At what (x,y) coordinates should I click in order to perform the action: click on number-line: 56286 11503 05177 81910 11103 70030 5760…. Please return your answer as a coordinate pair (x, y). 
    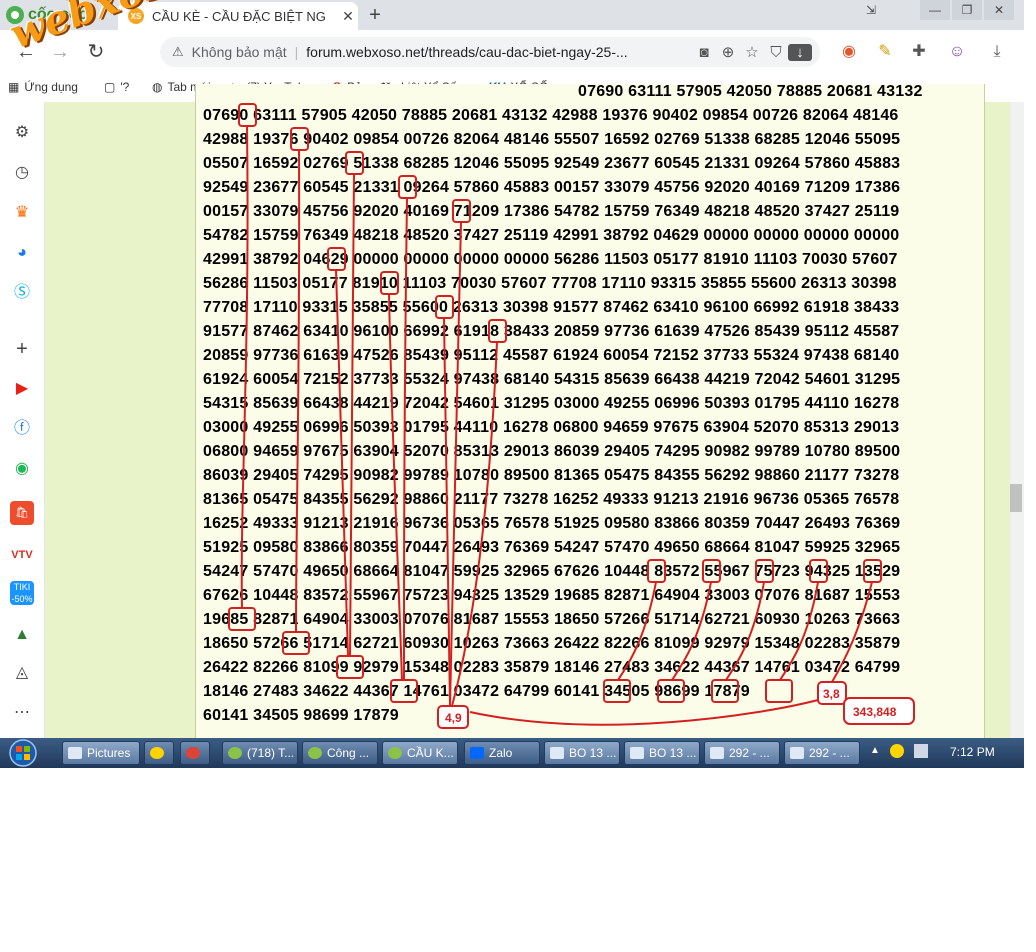
    Looking at the image, I should click on (550, 283).